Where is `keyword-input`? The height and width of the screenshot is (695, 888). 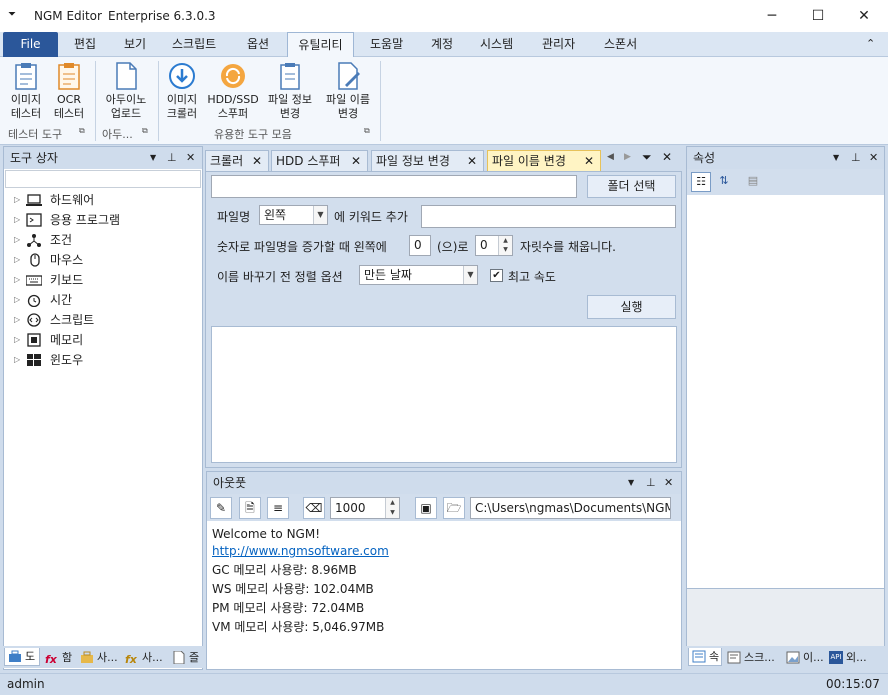
keyword-input is located at coordinates (548, 216).